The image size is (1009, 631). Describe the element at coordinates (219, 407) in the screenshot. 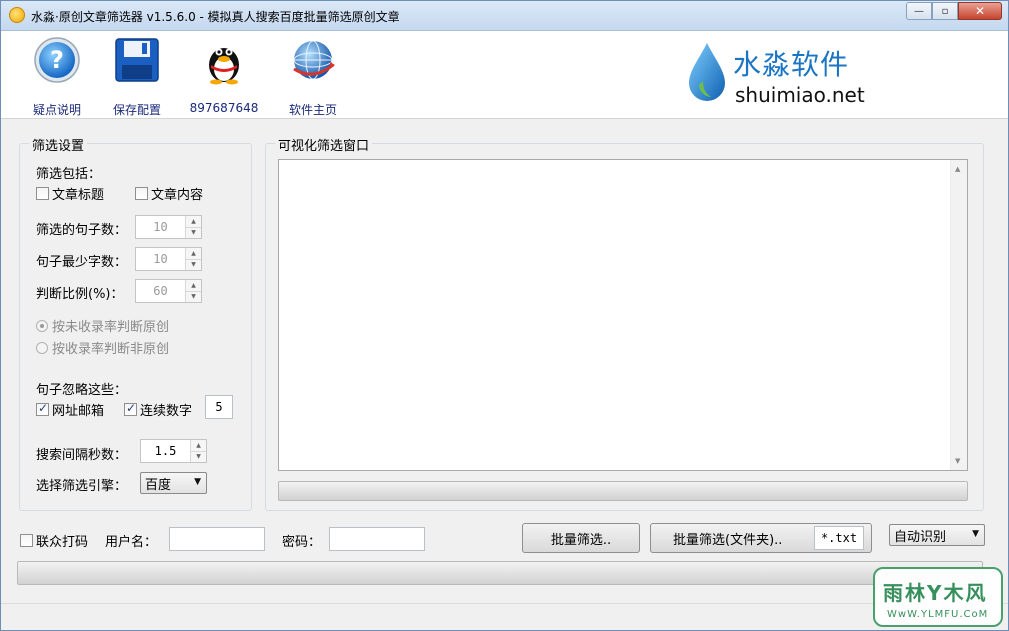

I see `digits-count-input: 5` at that location.